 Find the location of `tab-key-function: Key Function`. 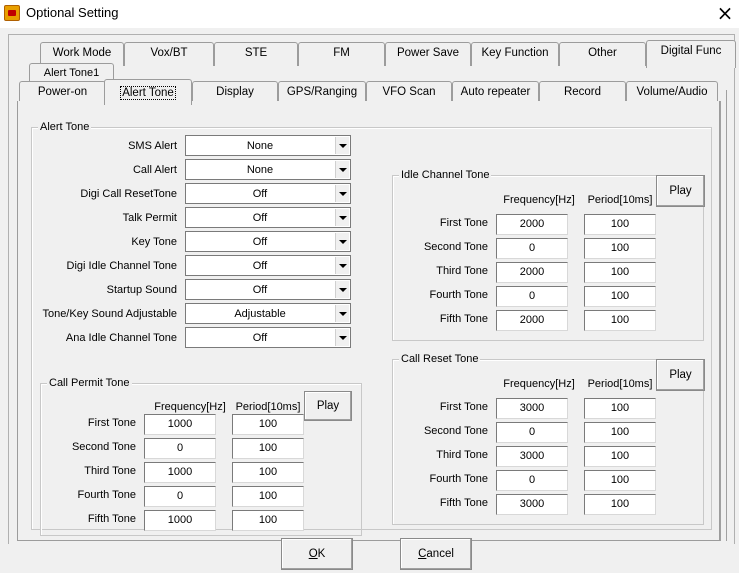

tab-key-function: Key Function is located at coordinates (515, 54).